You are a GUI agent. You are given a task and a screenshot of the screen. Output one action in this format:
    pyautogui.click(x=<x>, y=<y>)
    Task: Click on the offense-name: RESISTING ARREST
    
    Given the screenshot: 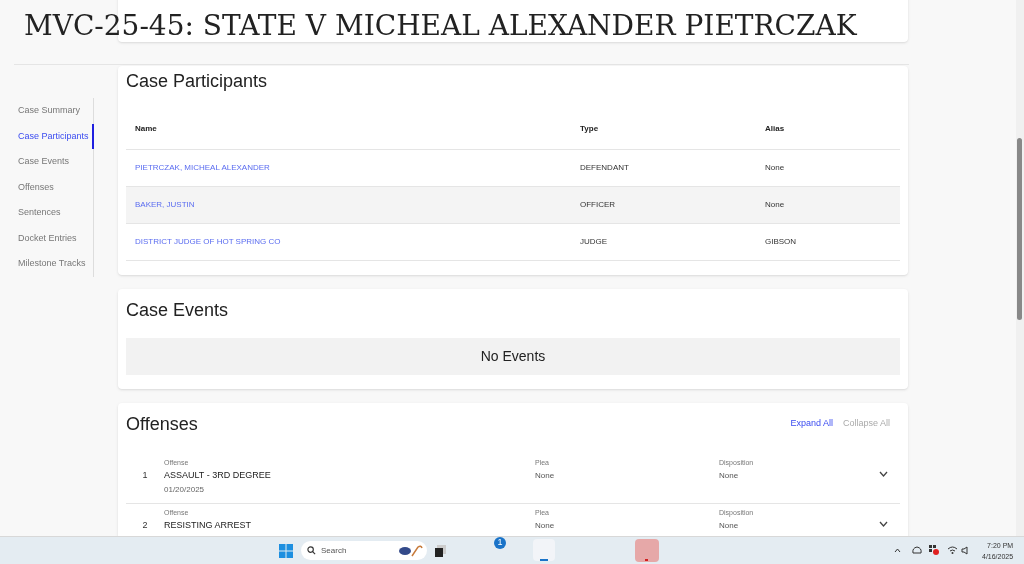 What is the action you would take?
    pyautogui.click(x=208, y=525)
    